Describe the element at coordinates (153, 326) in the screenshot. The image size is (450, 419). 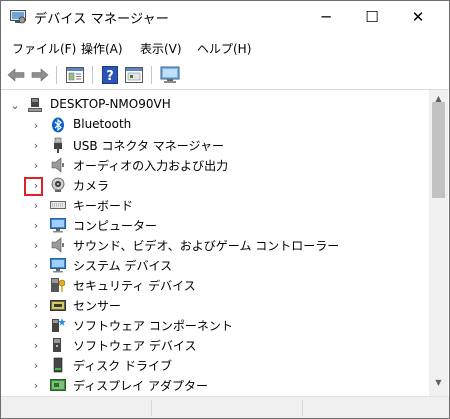
I see `tree-item-label: ソフトウェア コンポーネント` at that location.